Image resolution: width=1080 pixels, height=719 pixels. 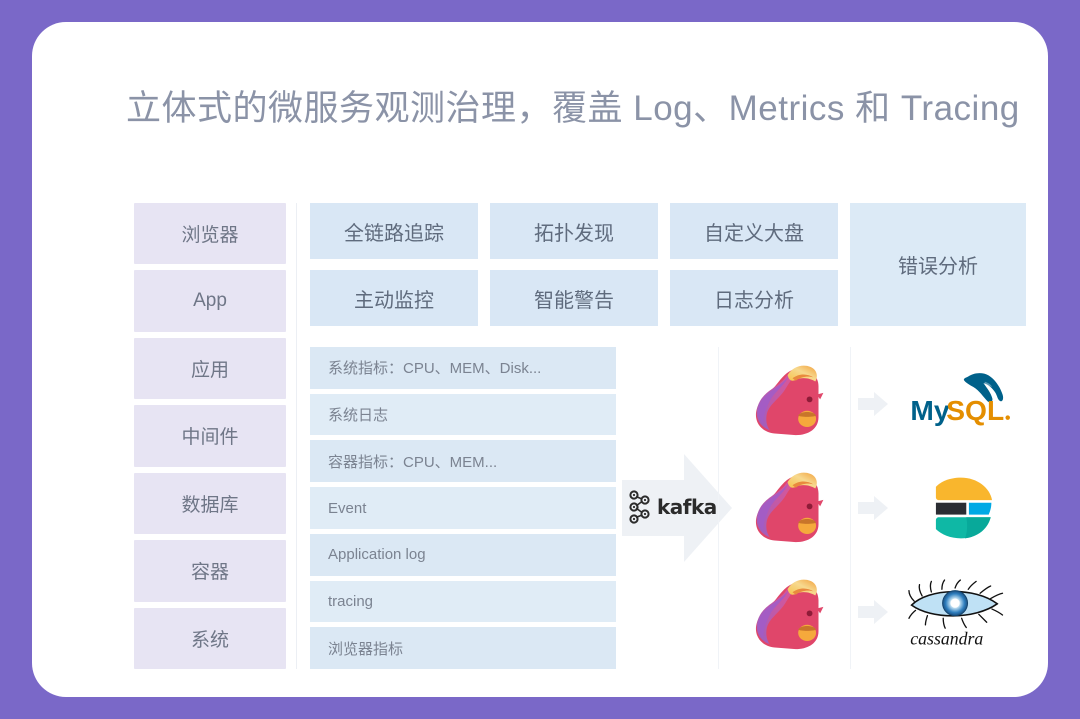 I want to click on sidebar-item-system: 系统, so click(x=210, y=638).